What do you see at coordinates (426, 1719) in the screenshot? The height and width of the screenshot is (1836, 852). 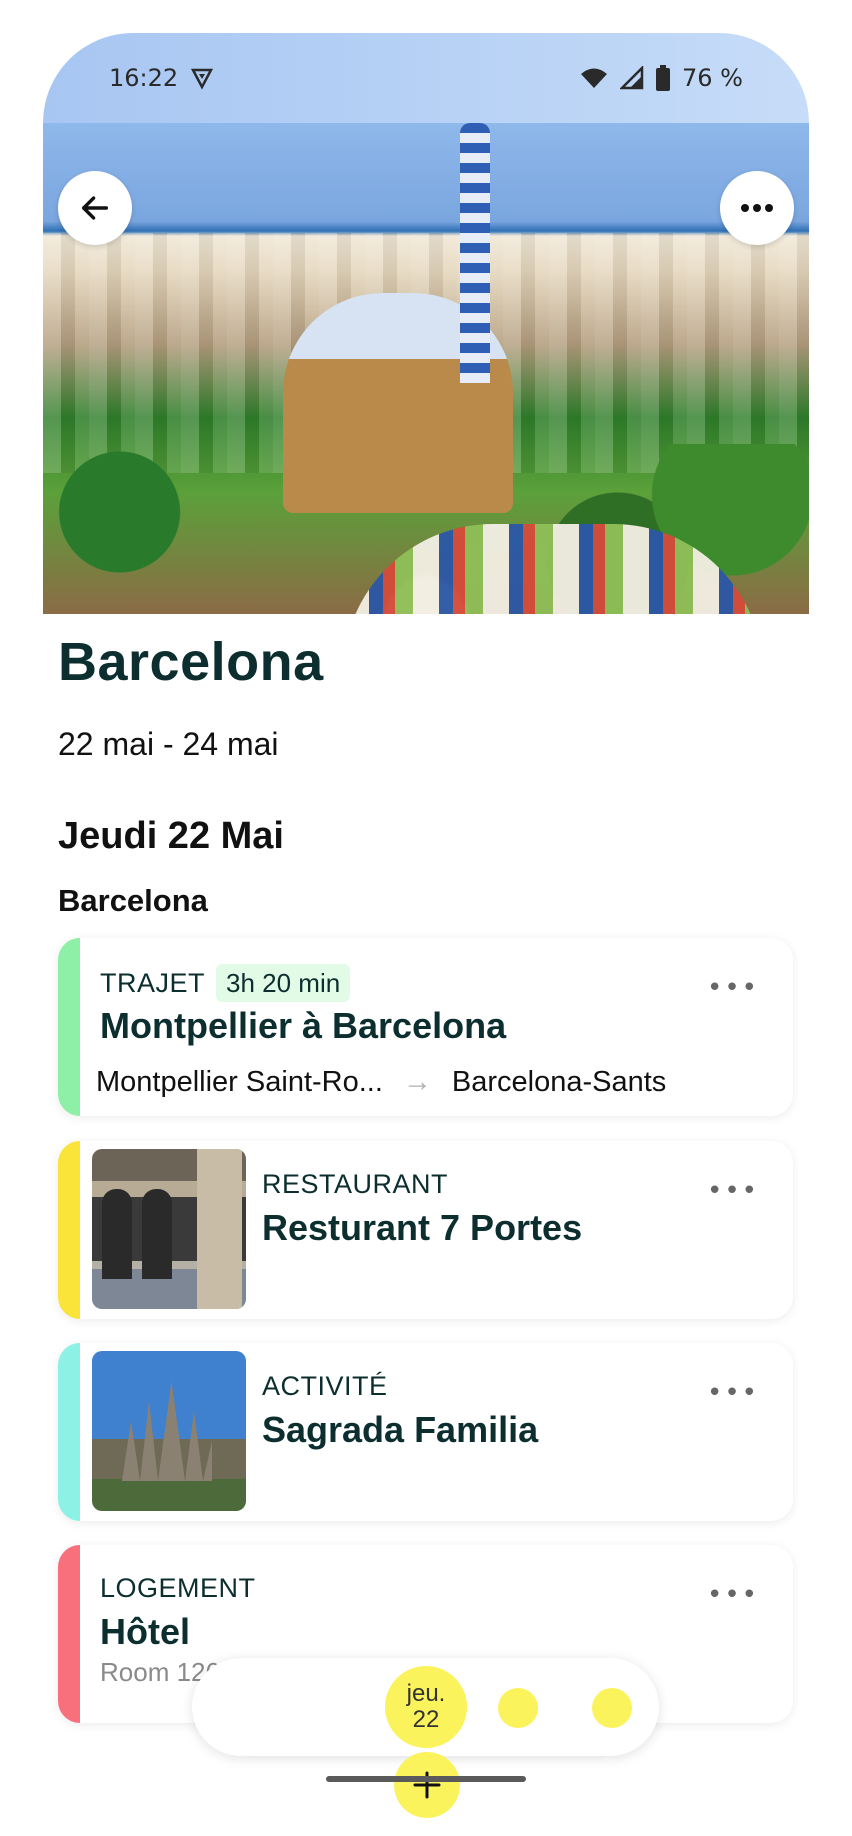 I see `day-number: 22` at bounding box center [426, 1719].